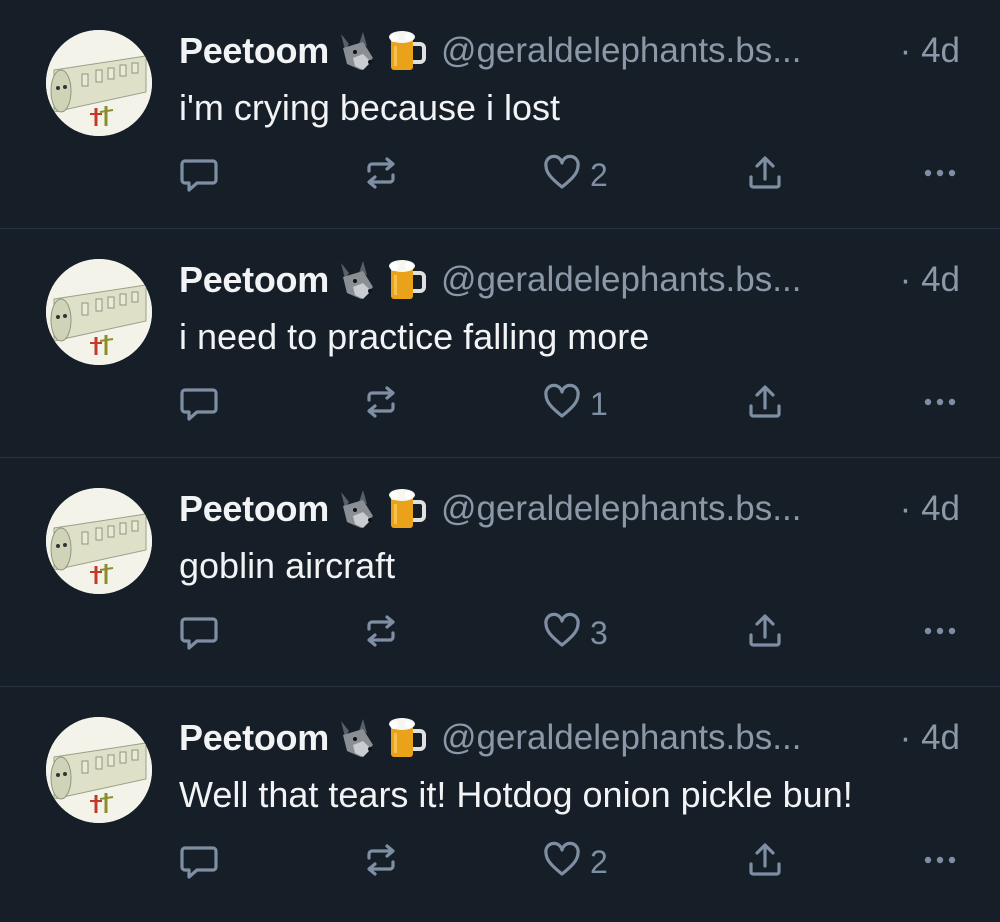 This screenshot has height=922, width=1000. Describe the element at coordinates (599, 403) in the screenshot. I see `like-count: 1` at that location.